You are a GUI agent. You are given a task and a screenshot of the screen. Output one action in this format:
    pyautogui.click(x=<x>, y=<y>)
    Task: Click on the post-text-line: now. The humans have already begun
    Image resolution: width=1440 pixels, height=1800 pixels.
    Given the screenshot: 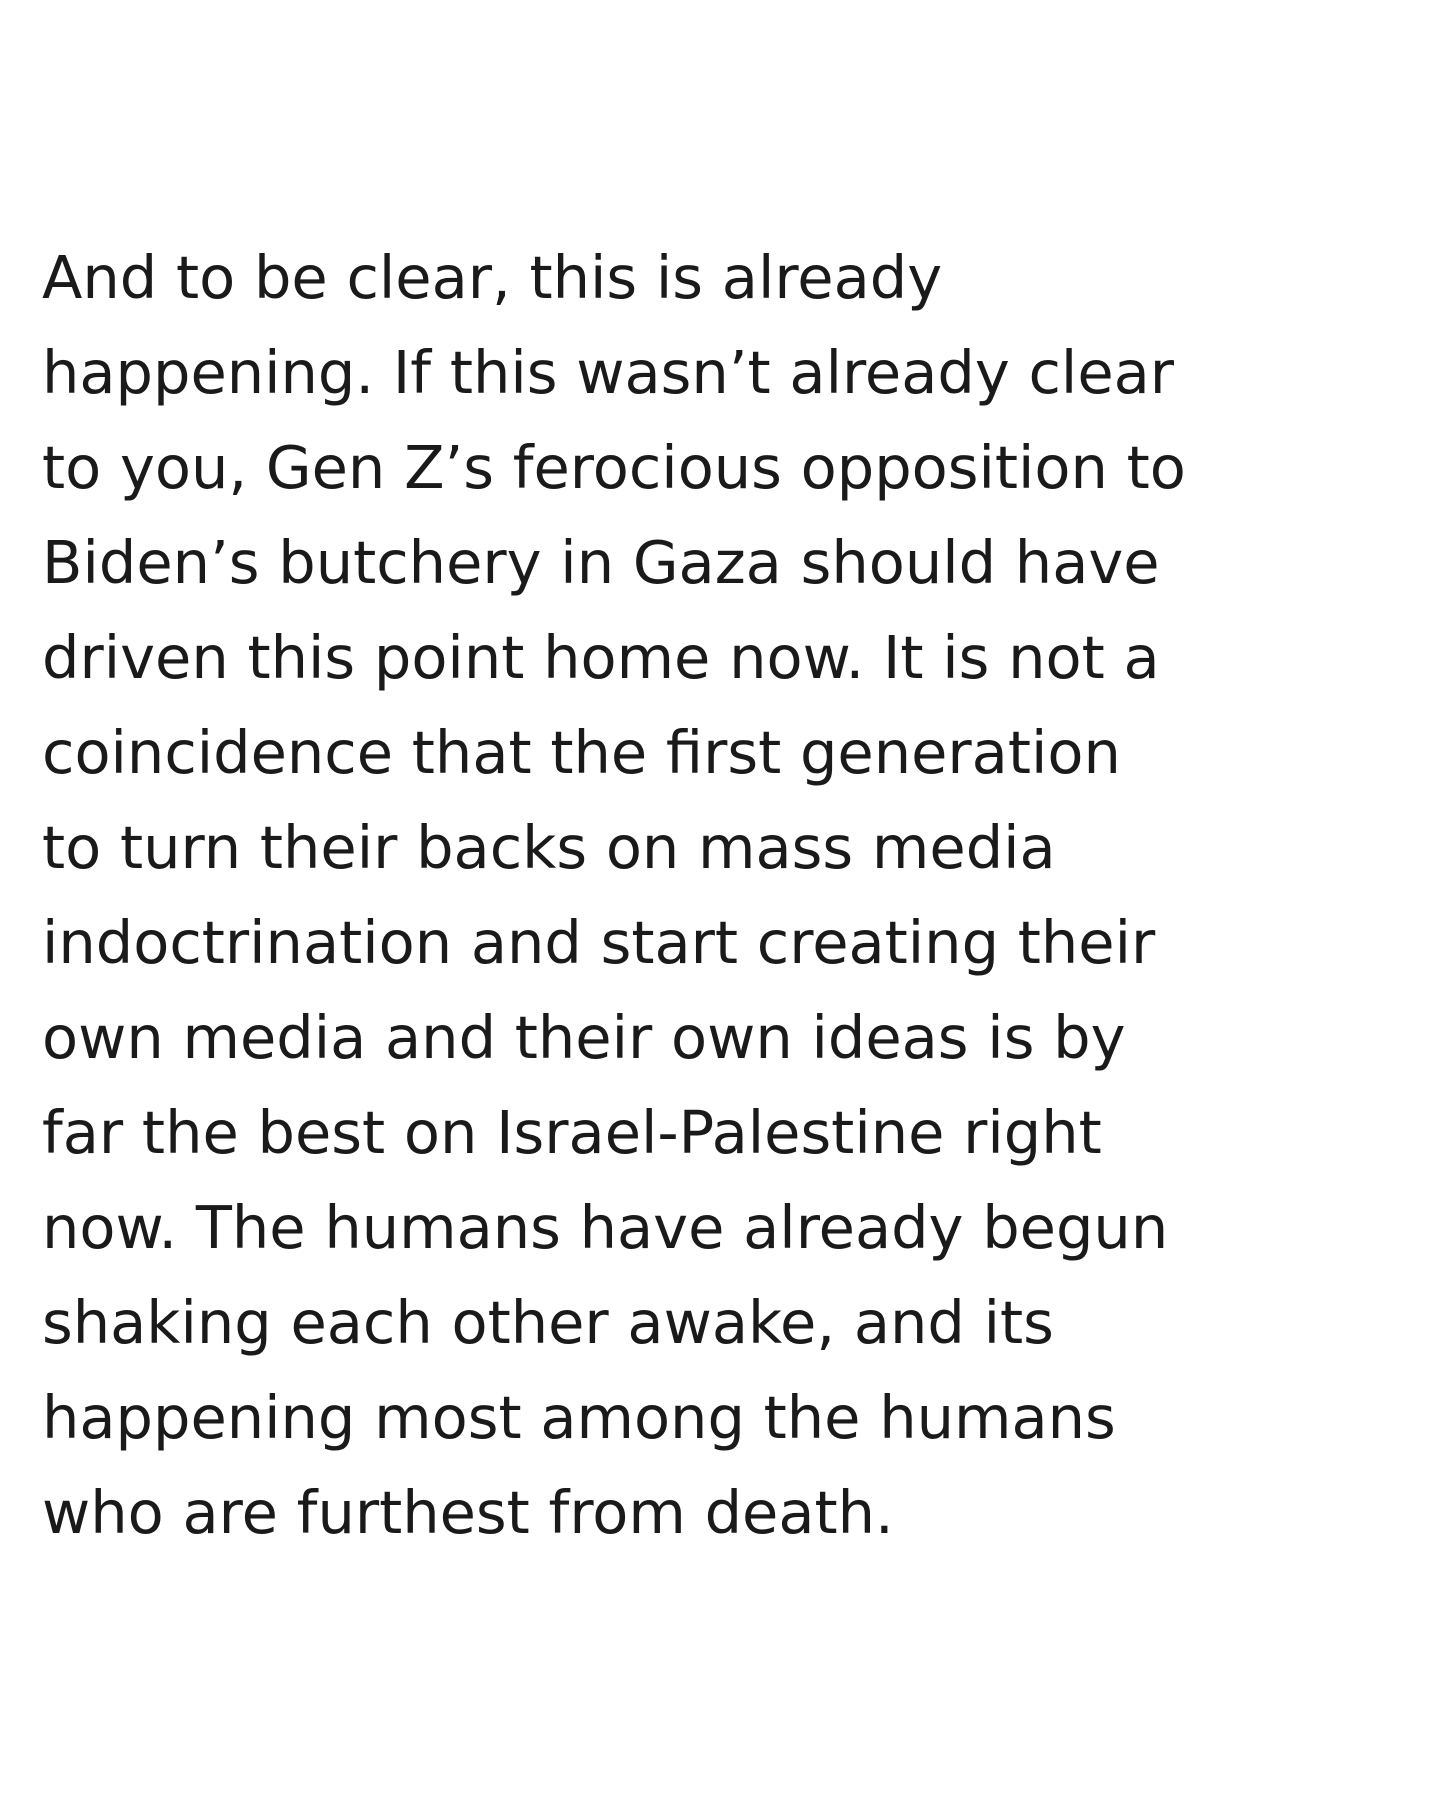 What is the action you would take?
    pyautogui.click(x=605, y=1227)
    